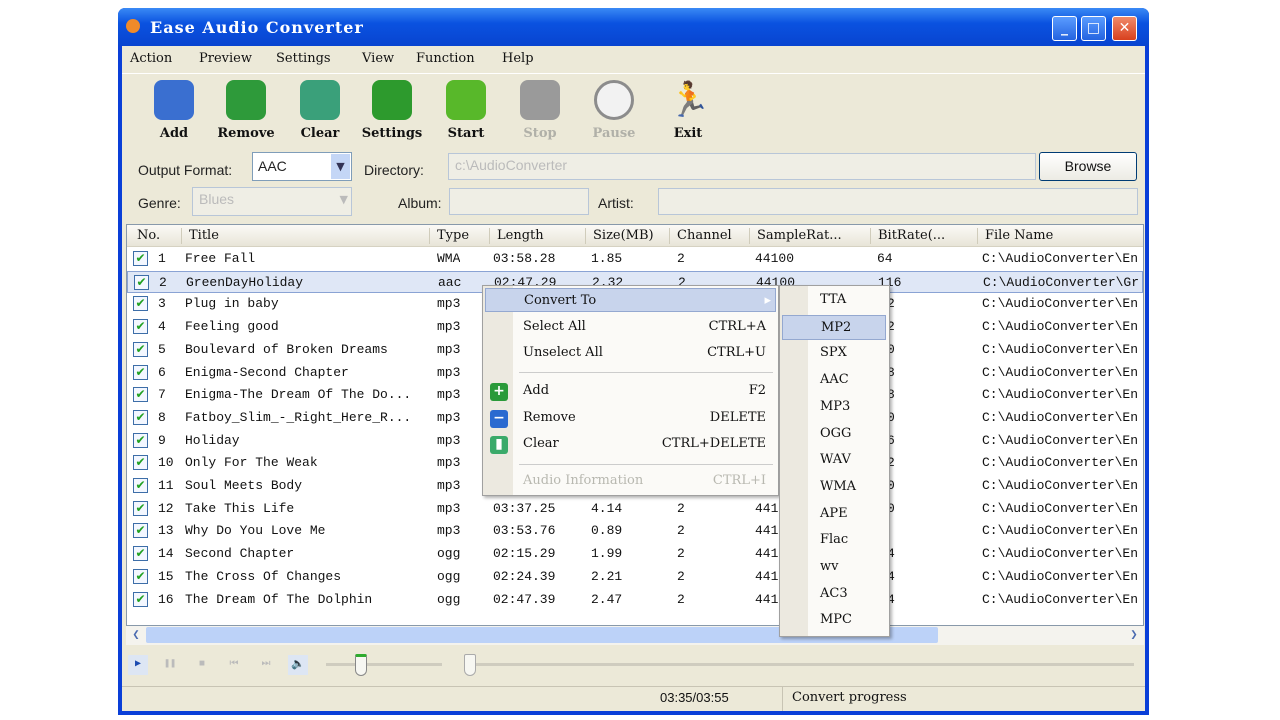 Image resolution: width=1280 pixels, height=720 pixels. I want to click on menu-item-audio-information: Audio Information CTRL+I, so click(630, 481).